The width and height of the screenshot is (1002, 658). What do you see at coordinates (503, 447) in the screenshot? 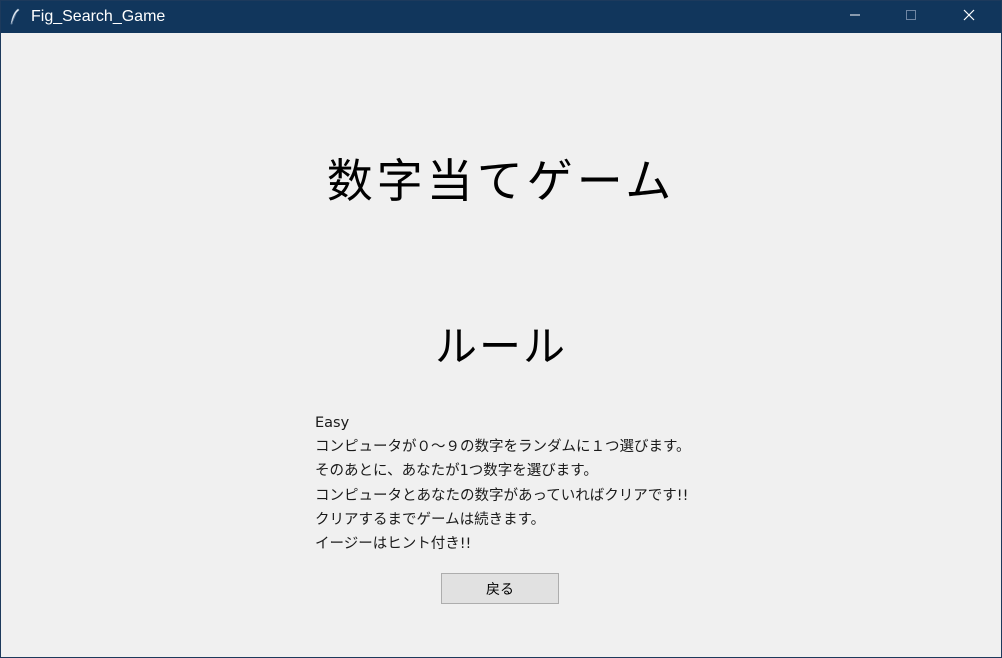
I see `rules-line: コンピュータが０～９の数字をランダムに１つ選びます。` at bounding box center [503, 447].